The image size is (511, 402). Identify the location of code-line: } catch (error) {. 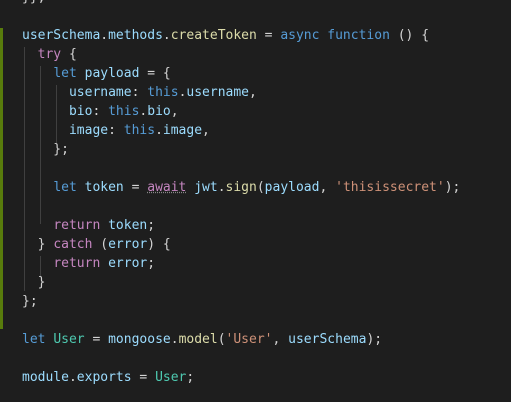
(255, 244).